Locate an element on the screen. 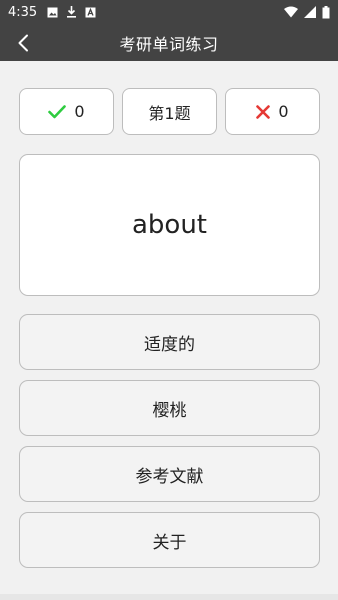 This screenshot has width=338, height=600. score-row: 0 第1题 0 is located at coordinates (169, 112).